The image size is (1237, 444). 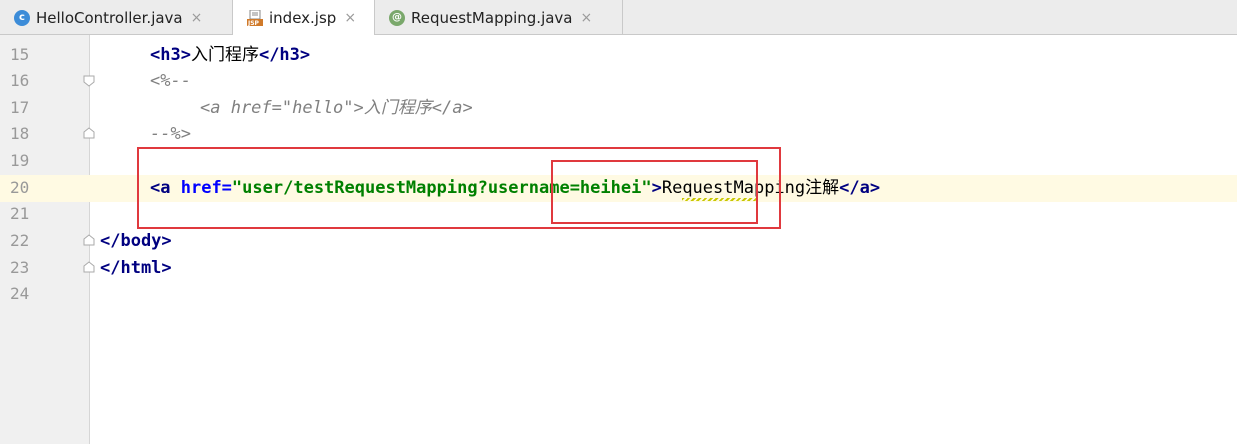 What do you see at coordinates (282, 108) in the screenshot?
I see `comment-anchor-open: <a href="hello">` at bounding box center [282, 108].